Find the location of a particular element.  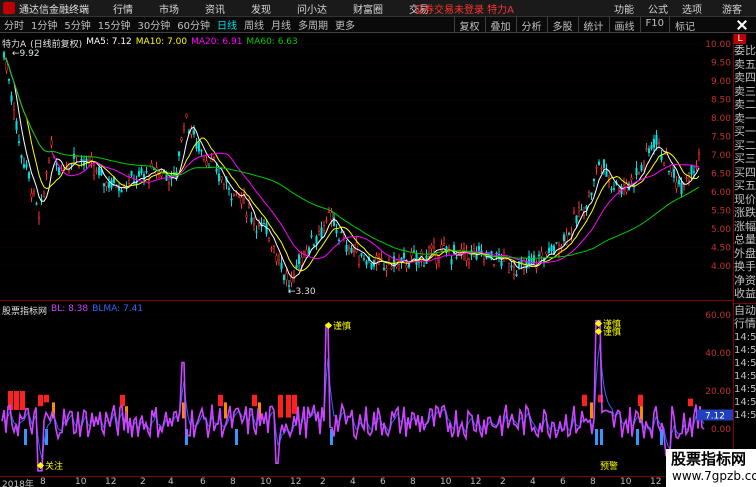

menu-item-news: 资讯 is located at coordinates (215, 8).